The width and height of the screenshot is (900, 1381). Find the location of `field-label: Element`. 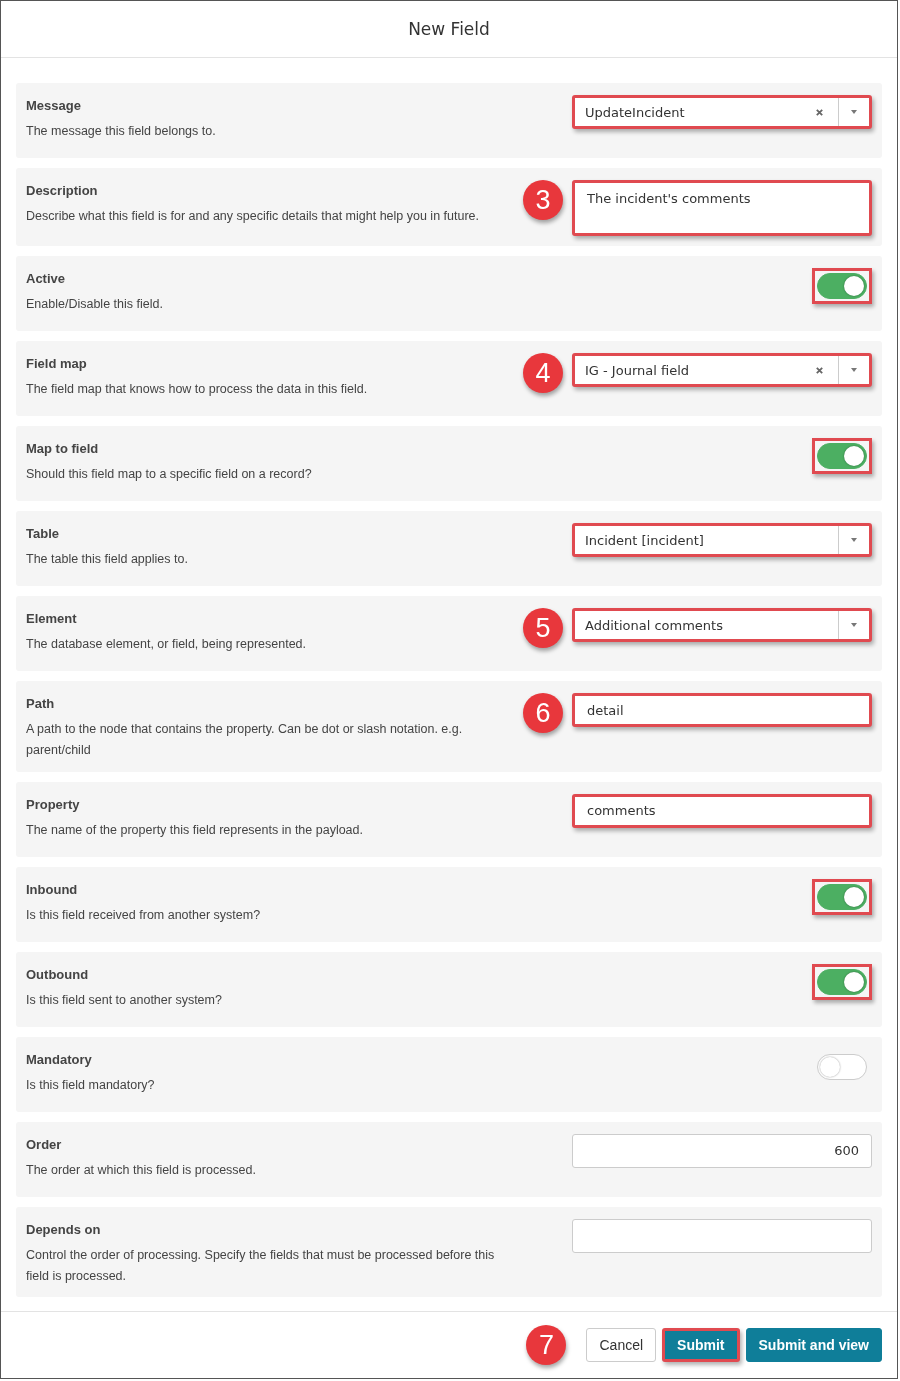

field-label: Element is located at coordinates (52, 618).